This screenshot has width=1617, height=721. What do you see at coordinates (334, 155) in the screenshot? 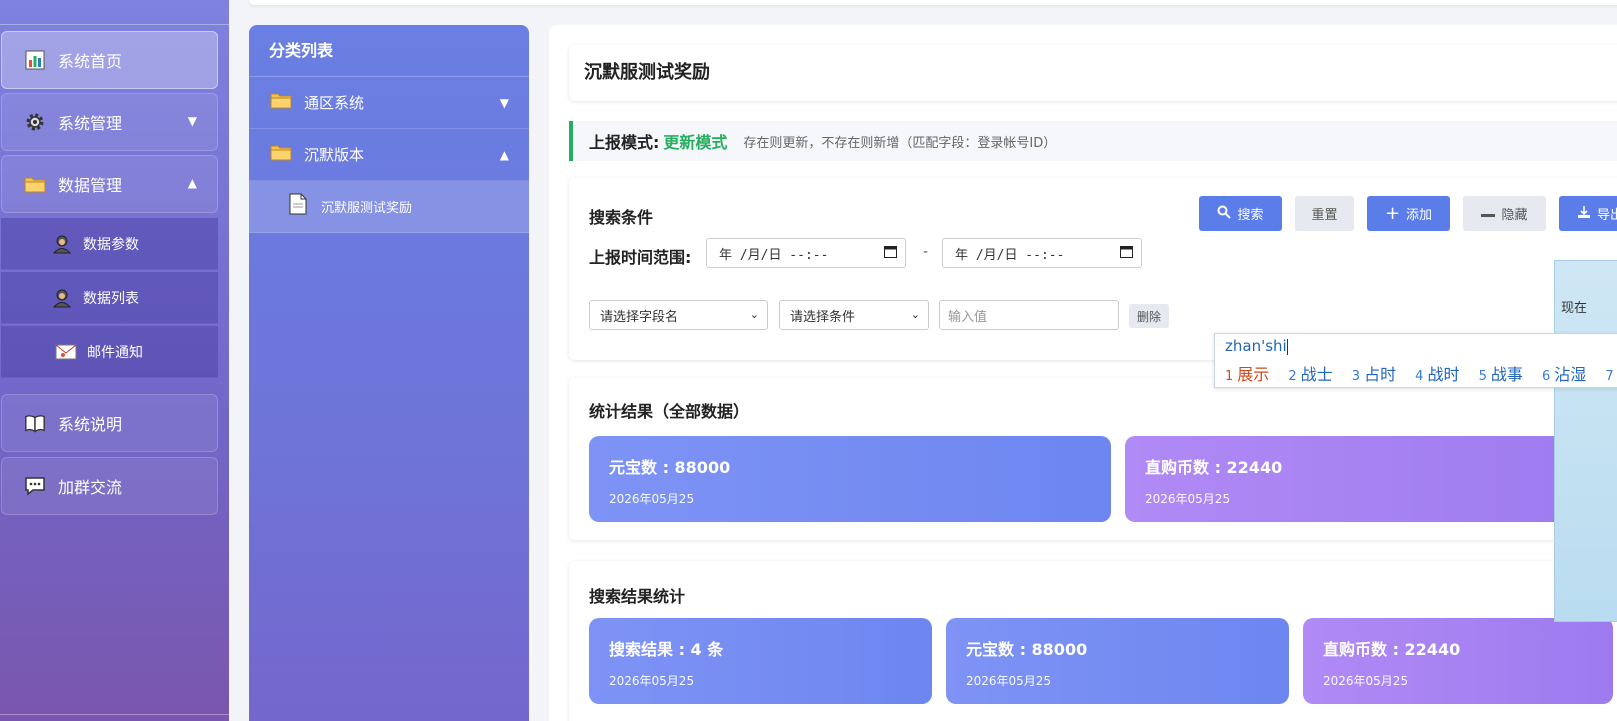
I see `category-item-label: 沉默版本` at bounding box center [334, 155].